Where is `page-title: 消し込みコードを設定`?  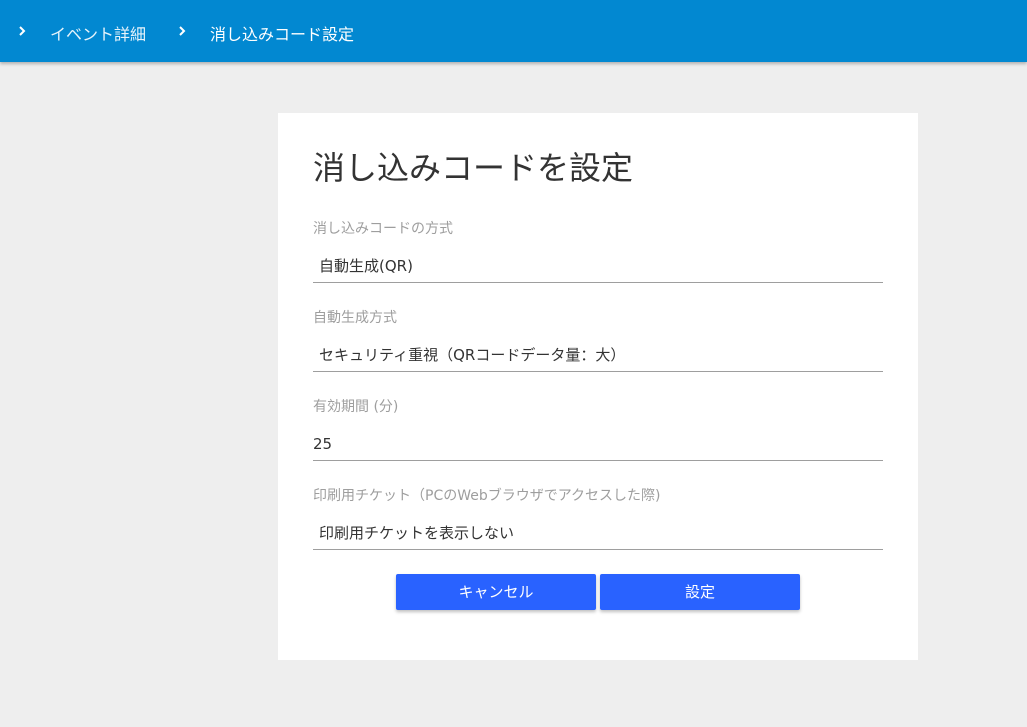
page-title: 消し込みコードを設定 is located at coordinates (473, 168).